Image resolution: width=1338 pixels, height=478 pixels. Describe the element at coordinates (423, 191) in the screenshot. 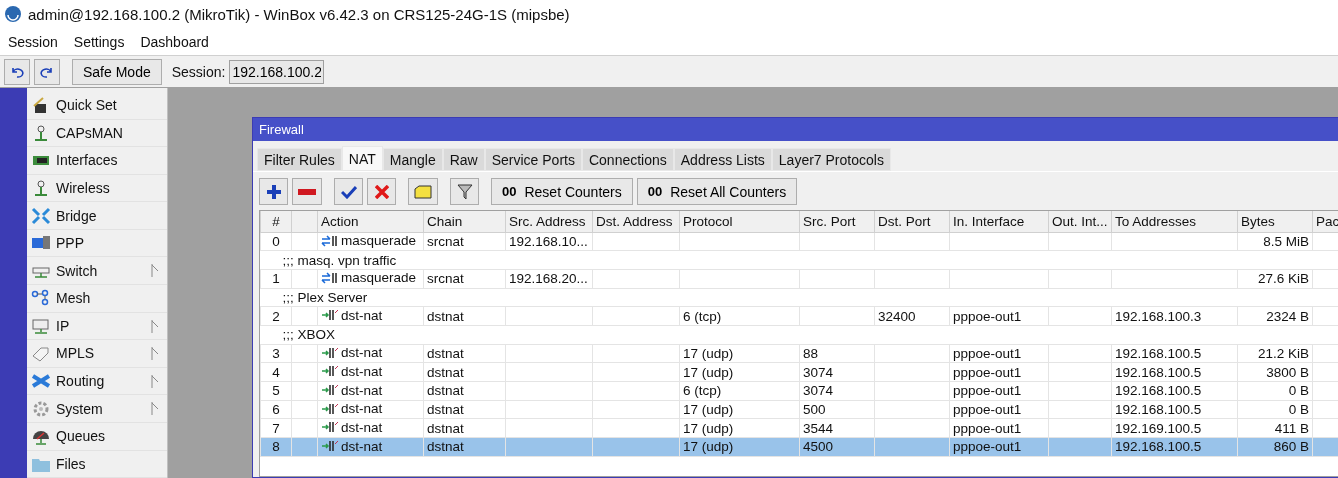

I see `comment-button` at that location.